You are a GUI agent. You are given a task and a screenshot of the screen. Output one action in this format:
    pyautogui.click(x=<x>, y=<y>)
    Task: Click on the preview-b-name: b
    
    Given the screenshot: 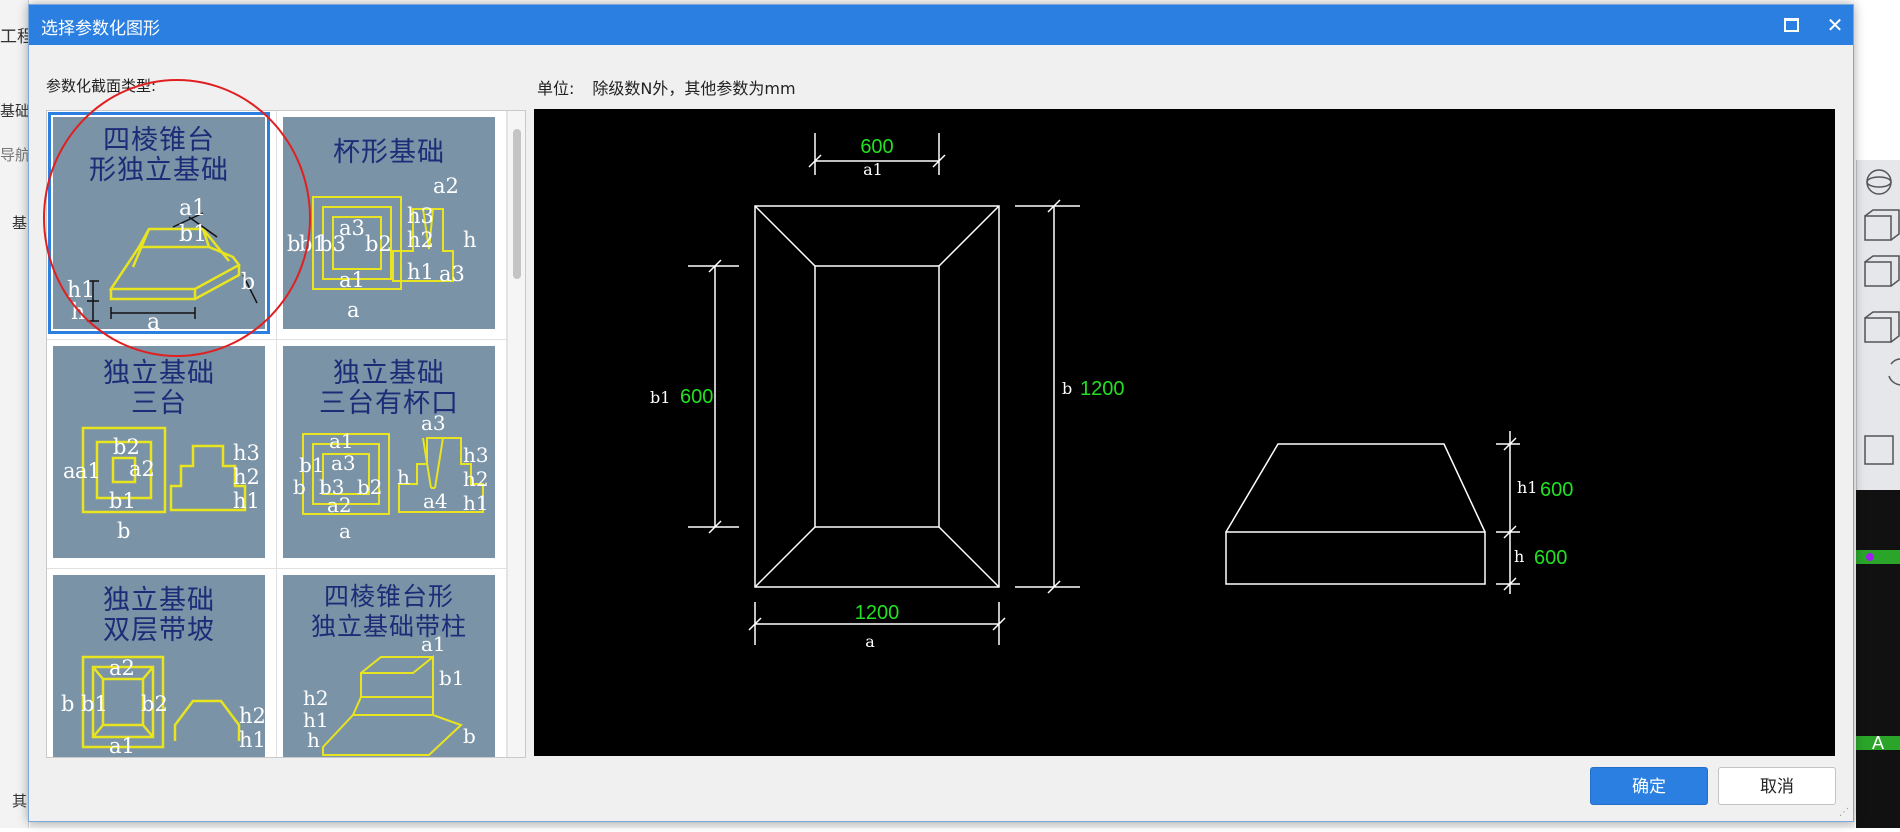 What is the action you would take?
    pyautogui.click(x=1067, y=388)
    